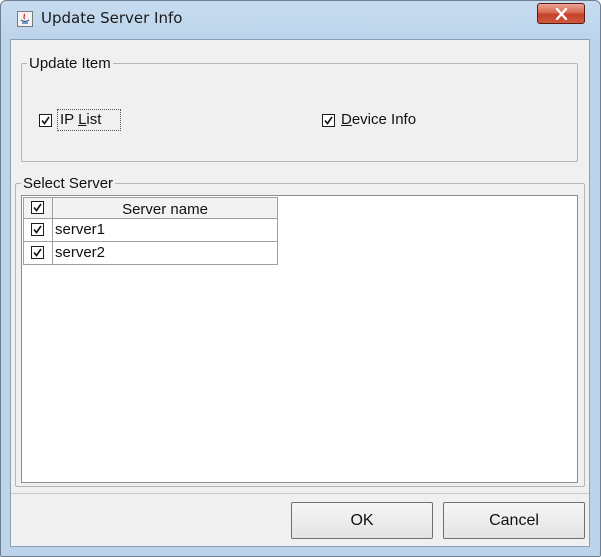 The image size is (601, 557). I want to click on server-name-cell: server2, so click(80, 252).